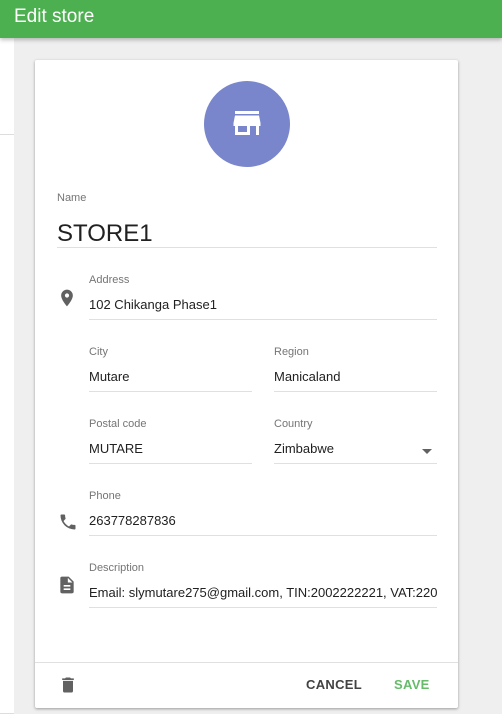 Image resolution: width=502 pixels, height=714 pixels. Describe the element at coordinates (355, 463) in the screenshot. I see `country-underline` at that location.